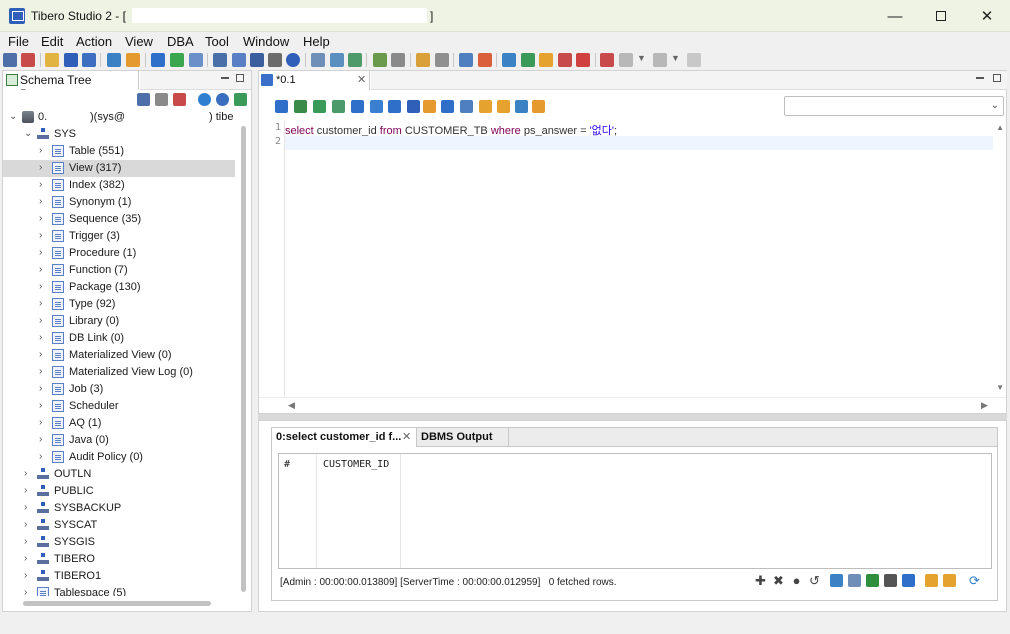  What do you see at coordinates (121, 219) in the screenshot?
I see `tree-item-sequence: › Sequence (35)` at bounding box center [121, 219].